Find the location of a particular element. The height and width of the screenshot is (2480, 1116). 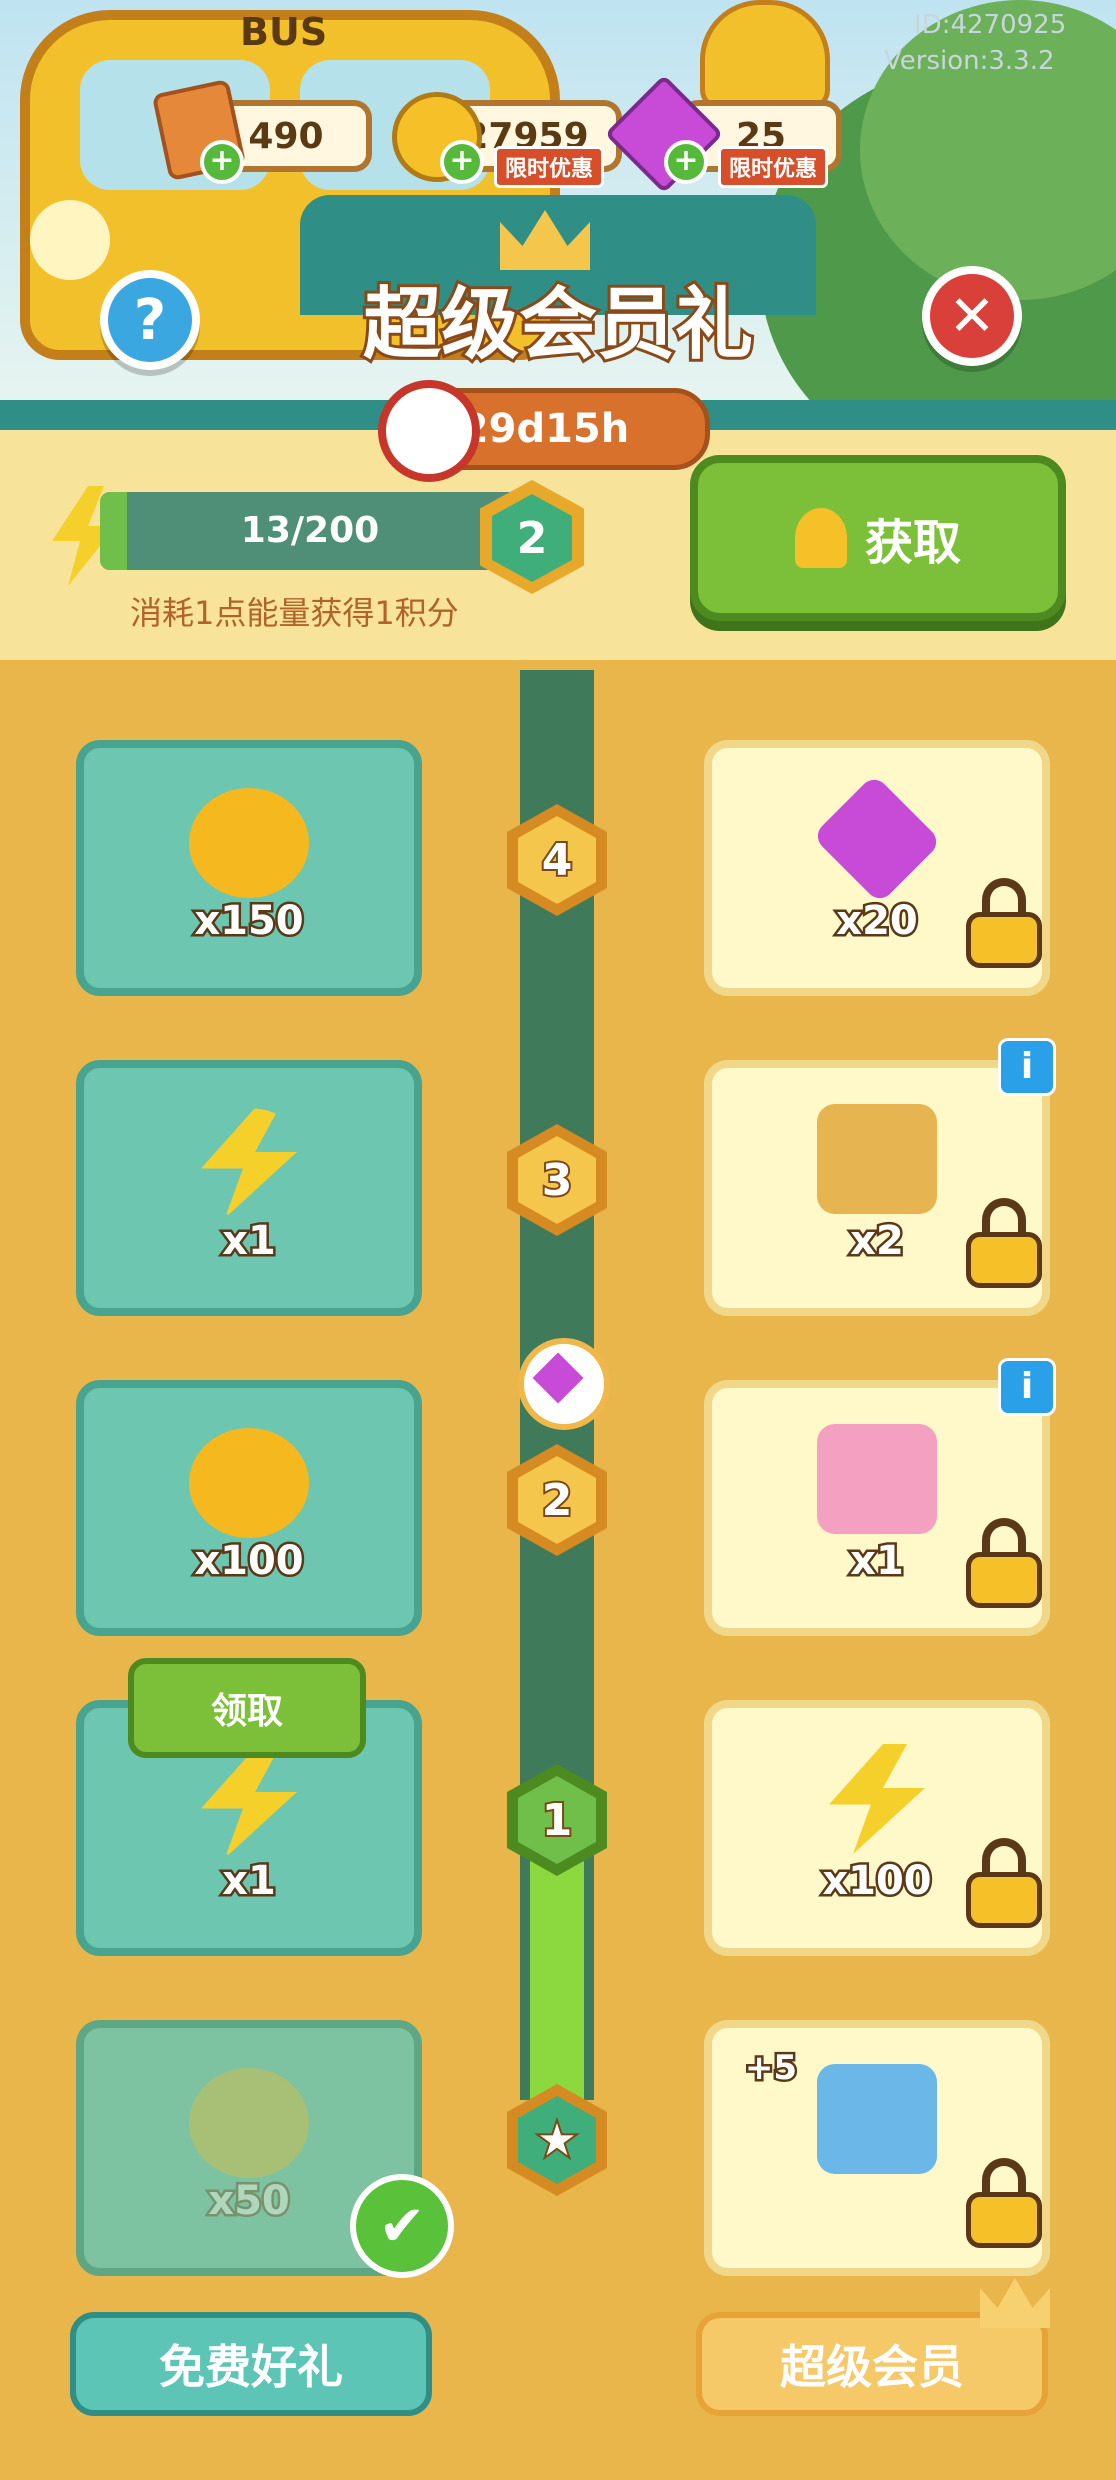

crown-icon is located at coordinates (1015, 2303).